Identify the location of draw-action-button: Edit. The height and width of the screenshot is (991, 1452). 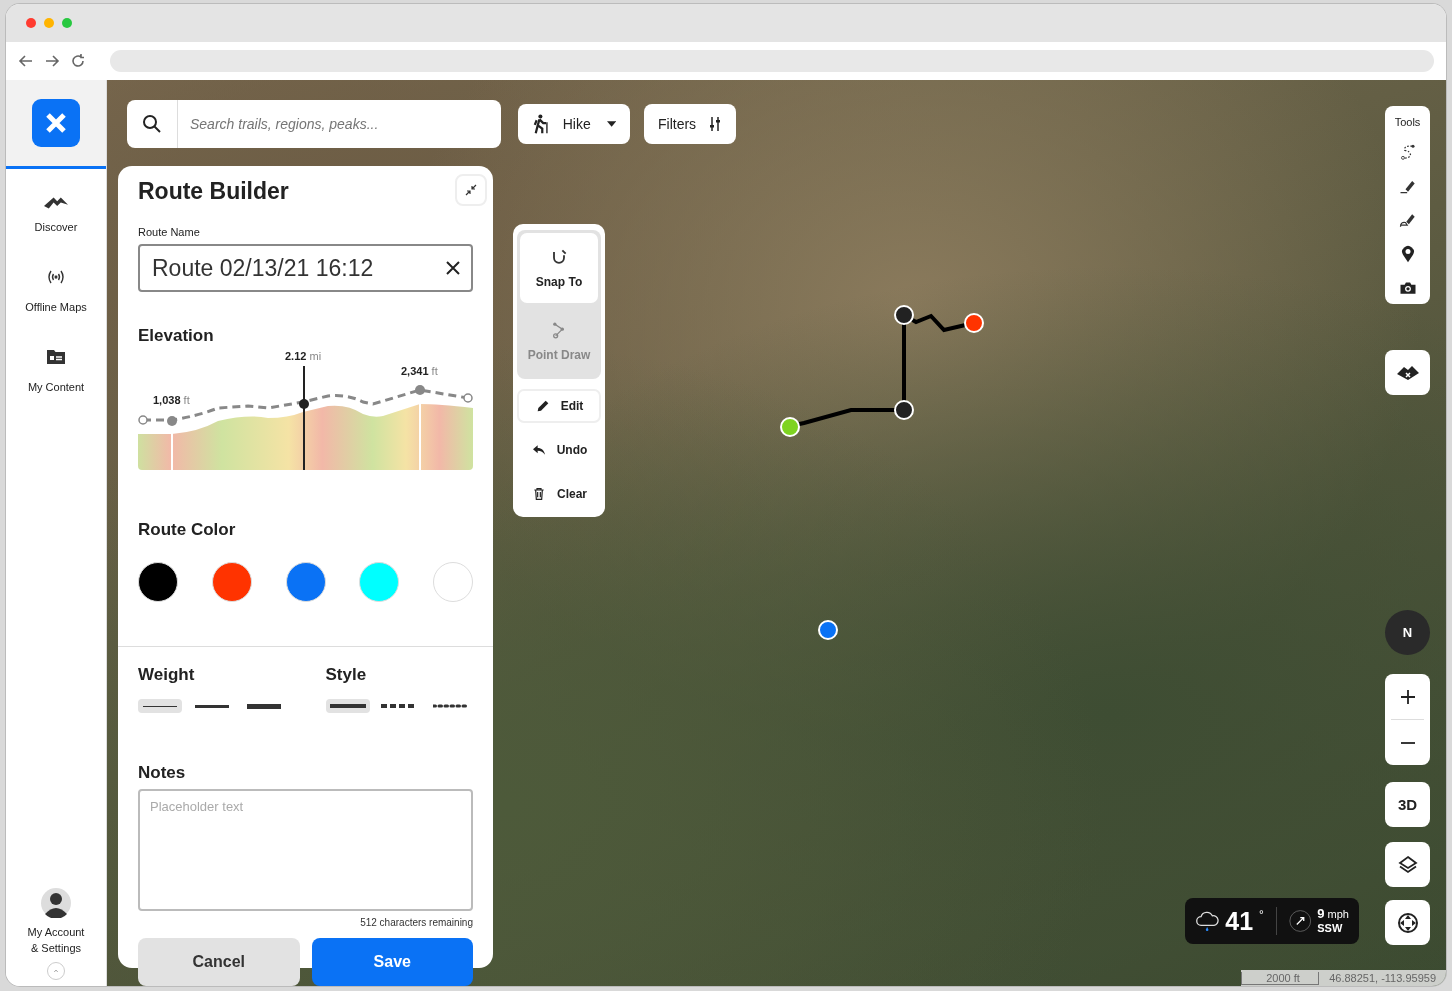
(559, 406).